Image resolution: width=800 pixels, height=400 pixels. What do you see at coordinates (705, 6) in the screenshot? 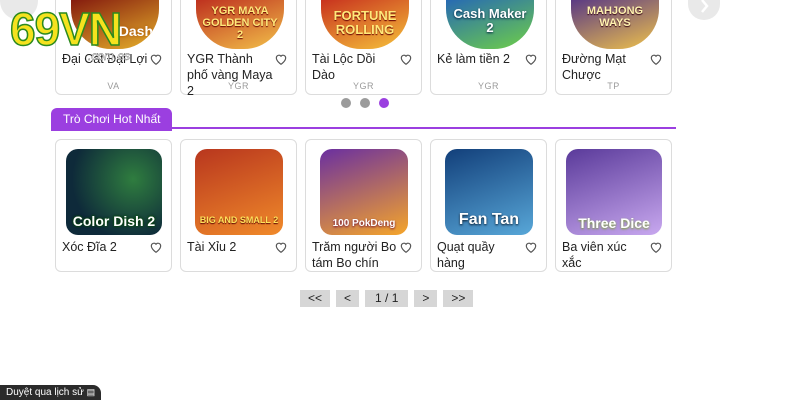
I see `chevron-right-icon` at bounding box center [705, 6].